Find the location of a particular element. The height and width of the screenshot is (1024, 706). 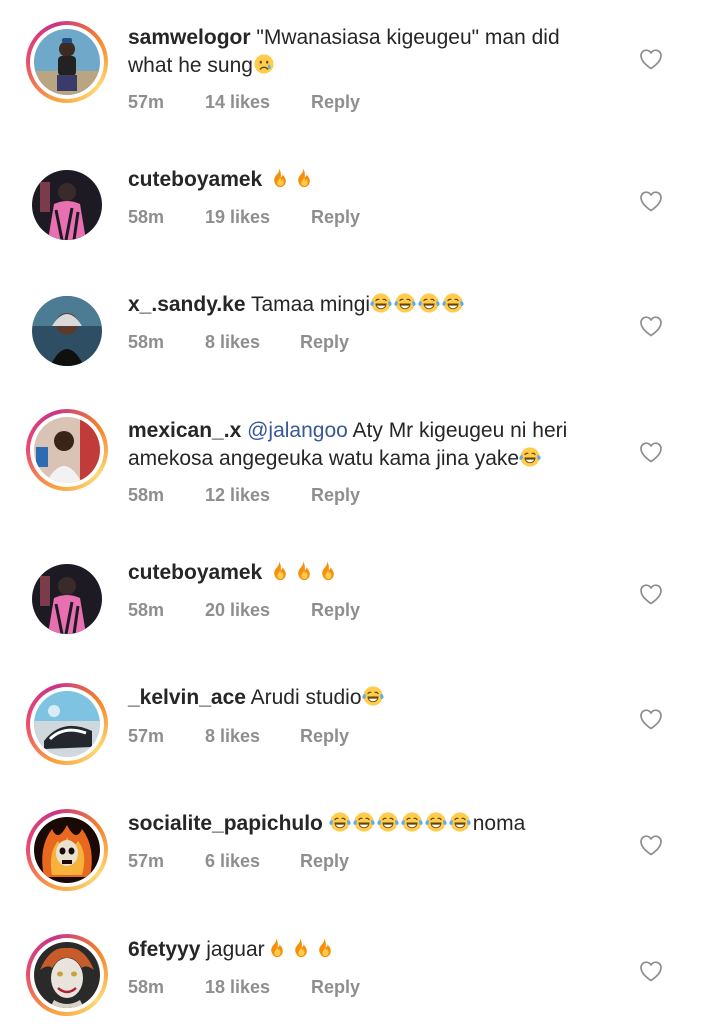

comment-body: what he sung is located at coordinates (190, 65).